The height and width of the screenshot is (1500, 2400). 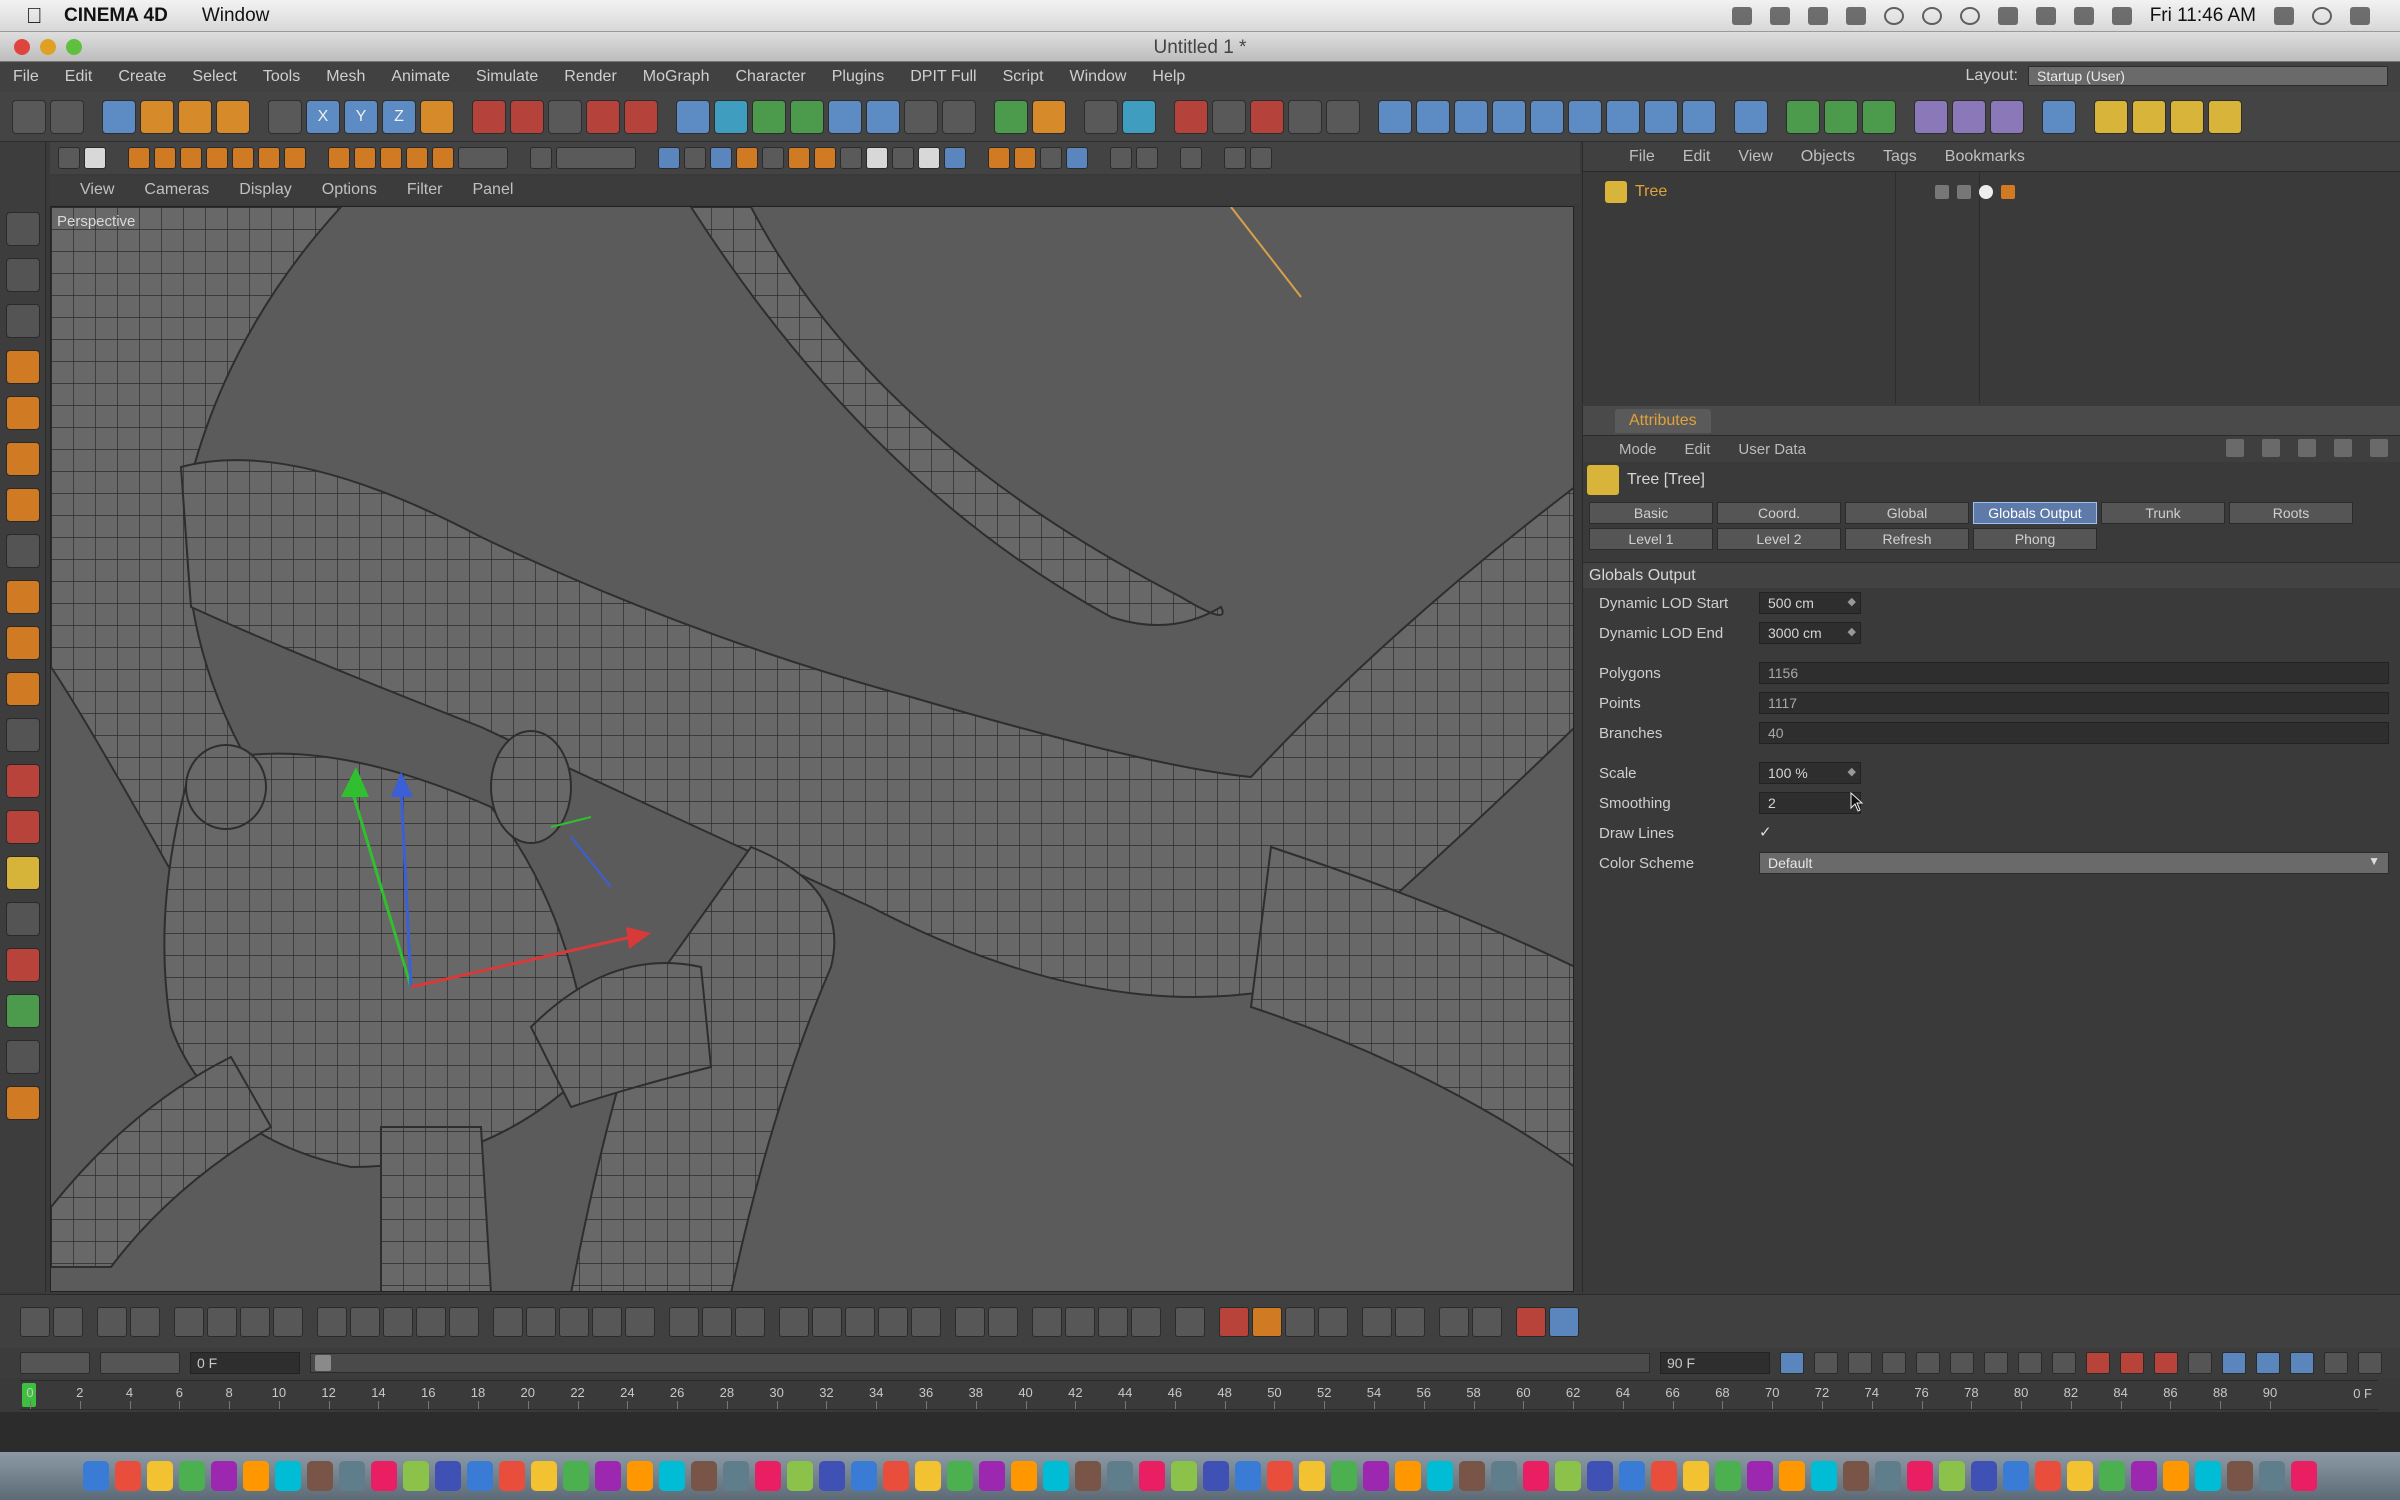 I want to click on phong-tag-icon, so click(x=1986, y=192).